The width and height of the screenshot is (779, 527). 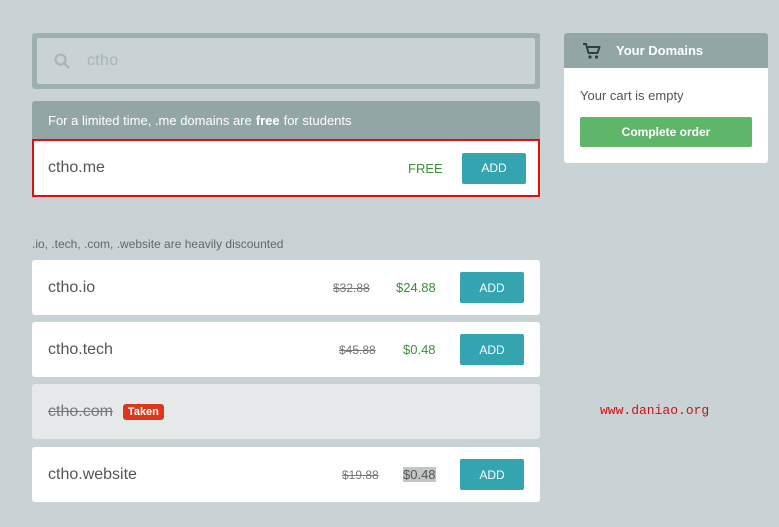 What do you see at coordinates (267, 120) in the screenshot?
I see `promo-text-bold: free` at bounding box center [267, 120].